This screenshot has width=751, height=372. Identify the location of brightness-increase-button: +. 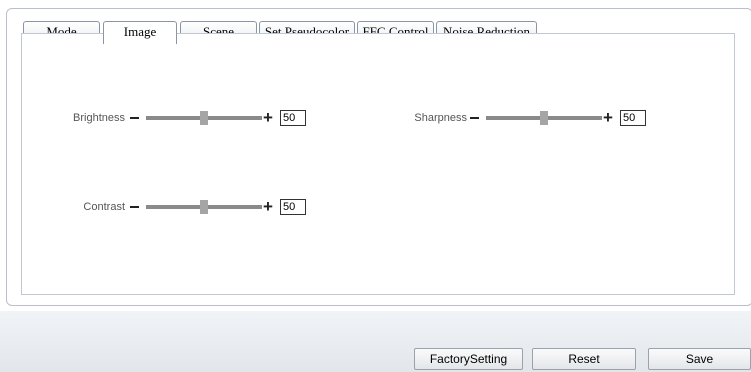
(268, 118).